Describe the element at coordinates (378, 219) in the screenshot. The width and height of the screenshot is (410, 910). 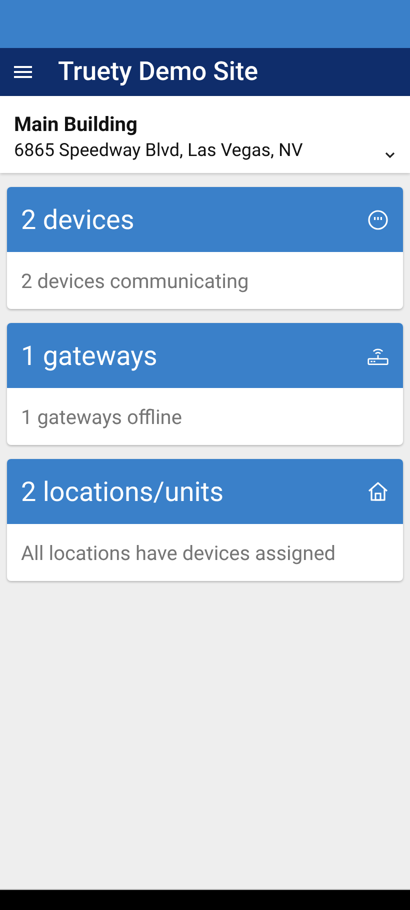
I see `chat-bubble-icon` at that location.